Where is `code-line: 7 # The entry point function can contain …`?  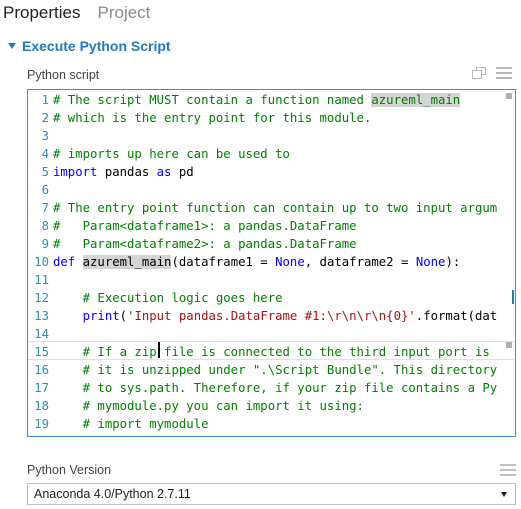
code-line: 7 # The entry point function can contain … is located at coordinates (263, 208).